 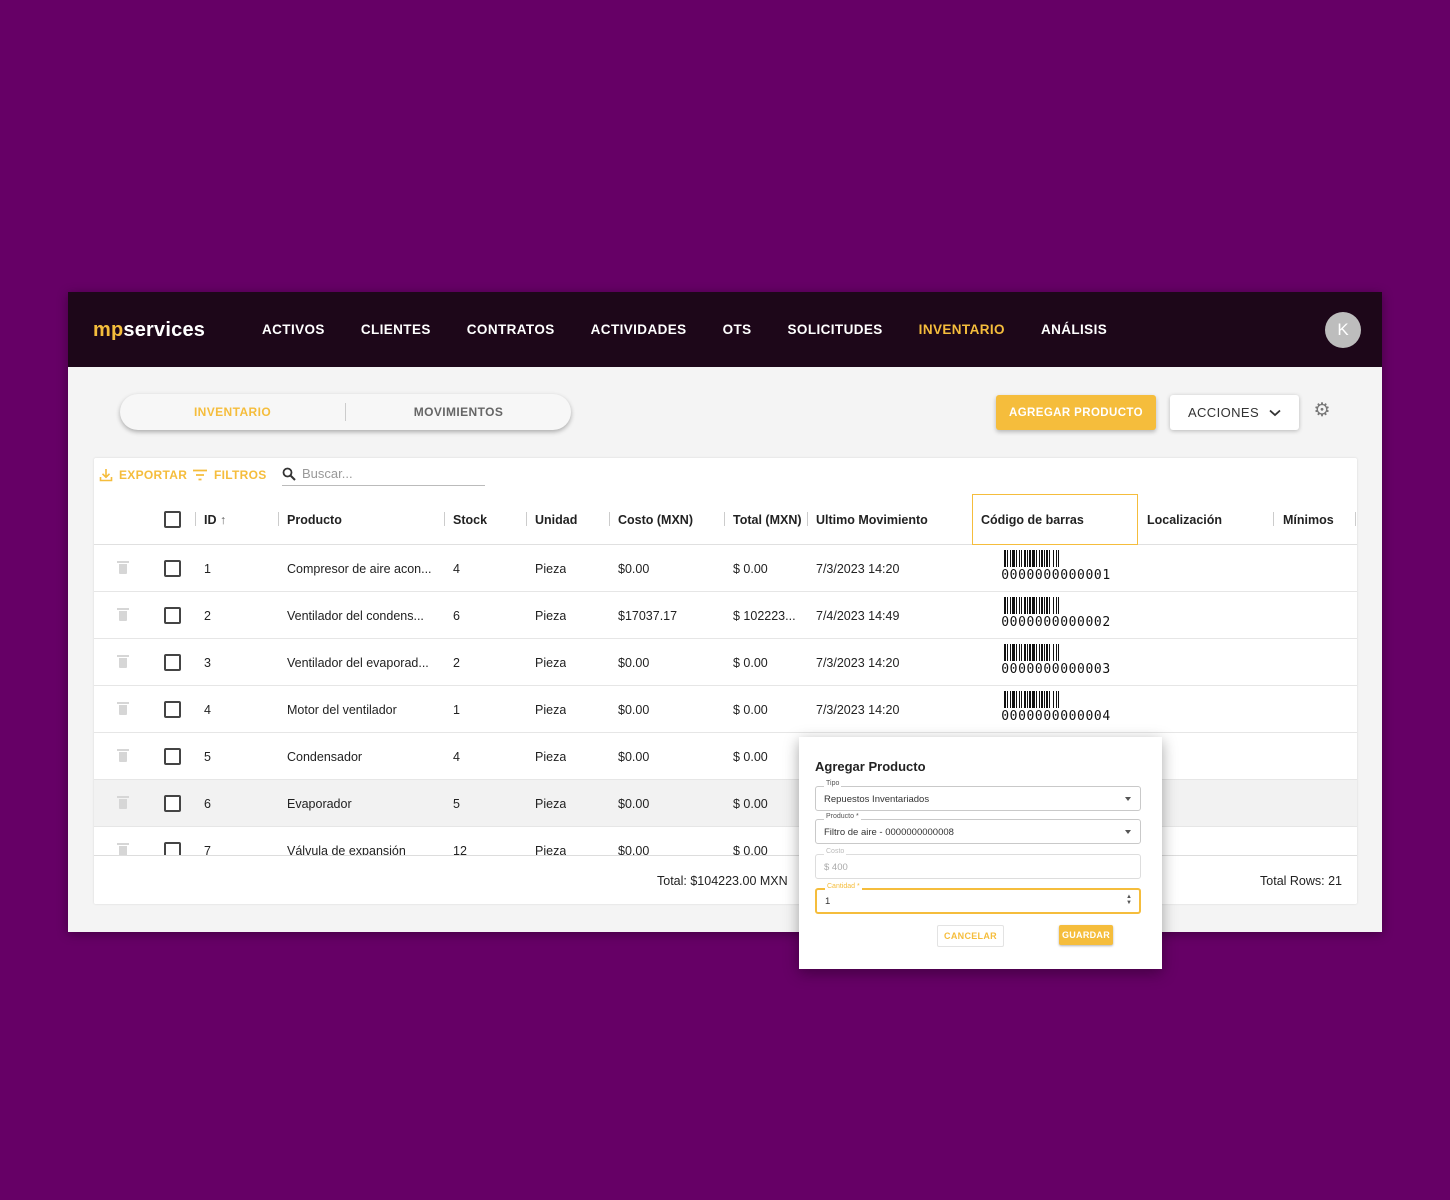 I want to click on app-logo: mpservices, so click(x=149, y=330).